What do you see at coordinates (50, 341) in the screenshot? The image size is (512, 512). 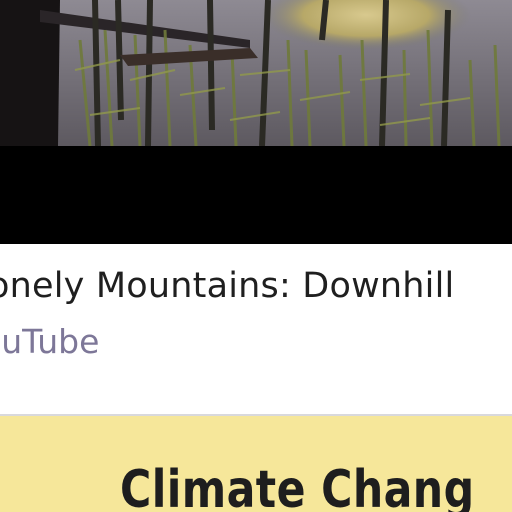 I see `link-preview-source: ouTube` at bounding box center [50, 341].